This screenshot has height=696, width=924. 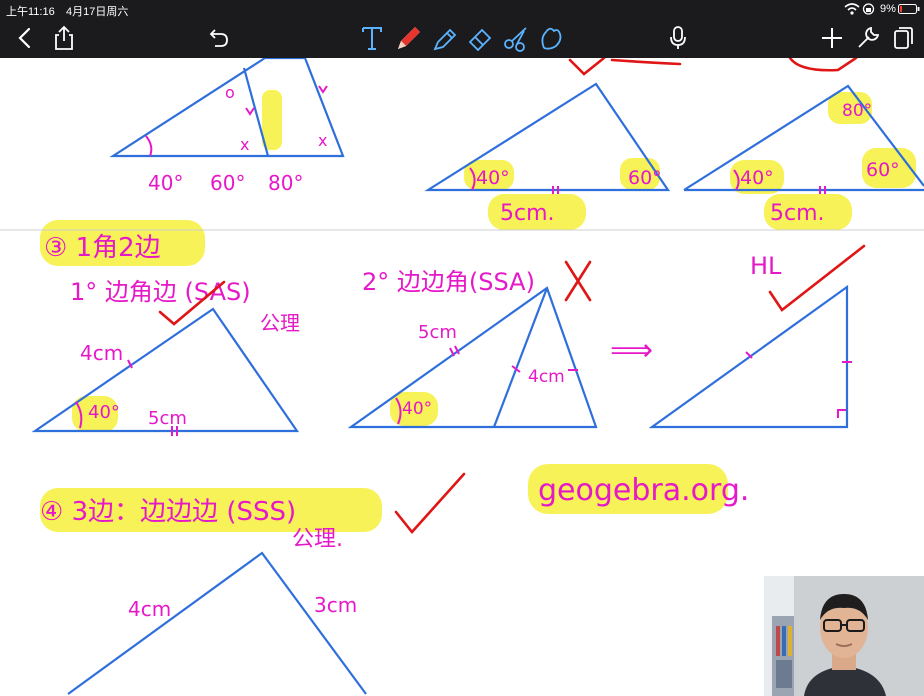 What do you see at coordinates (645, 178) in the screenshot?
I see `tri2-angle-60: 60°` at bounding box center [645, 178].